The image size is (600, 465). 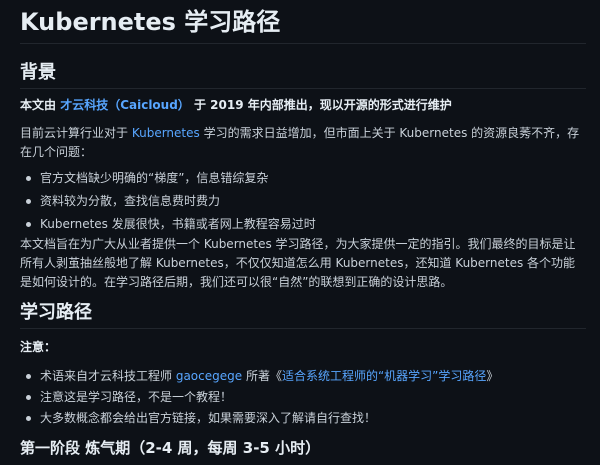 I want to click on list-item: 注意这是学习路径，不是一个教程！, so click(x=300, y=398).